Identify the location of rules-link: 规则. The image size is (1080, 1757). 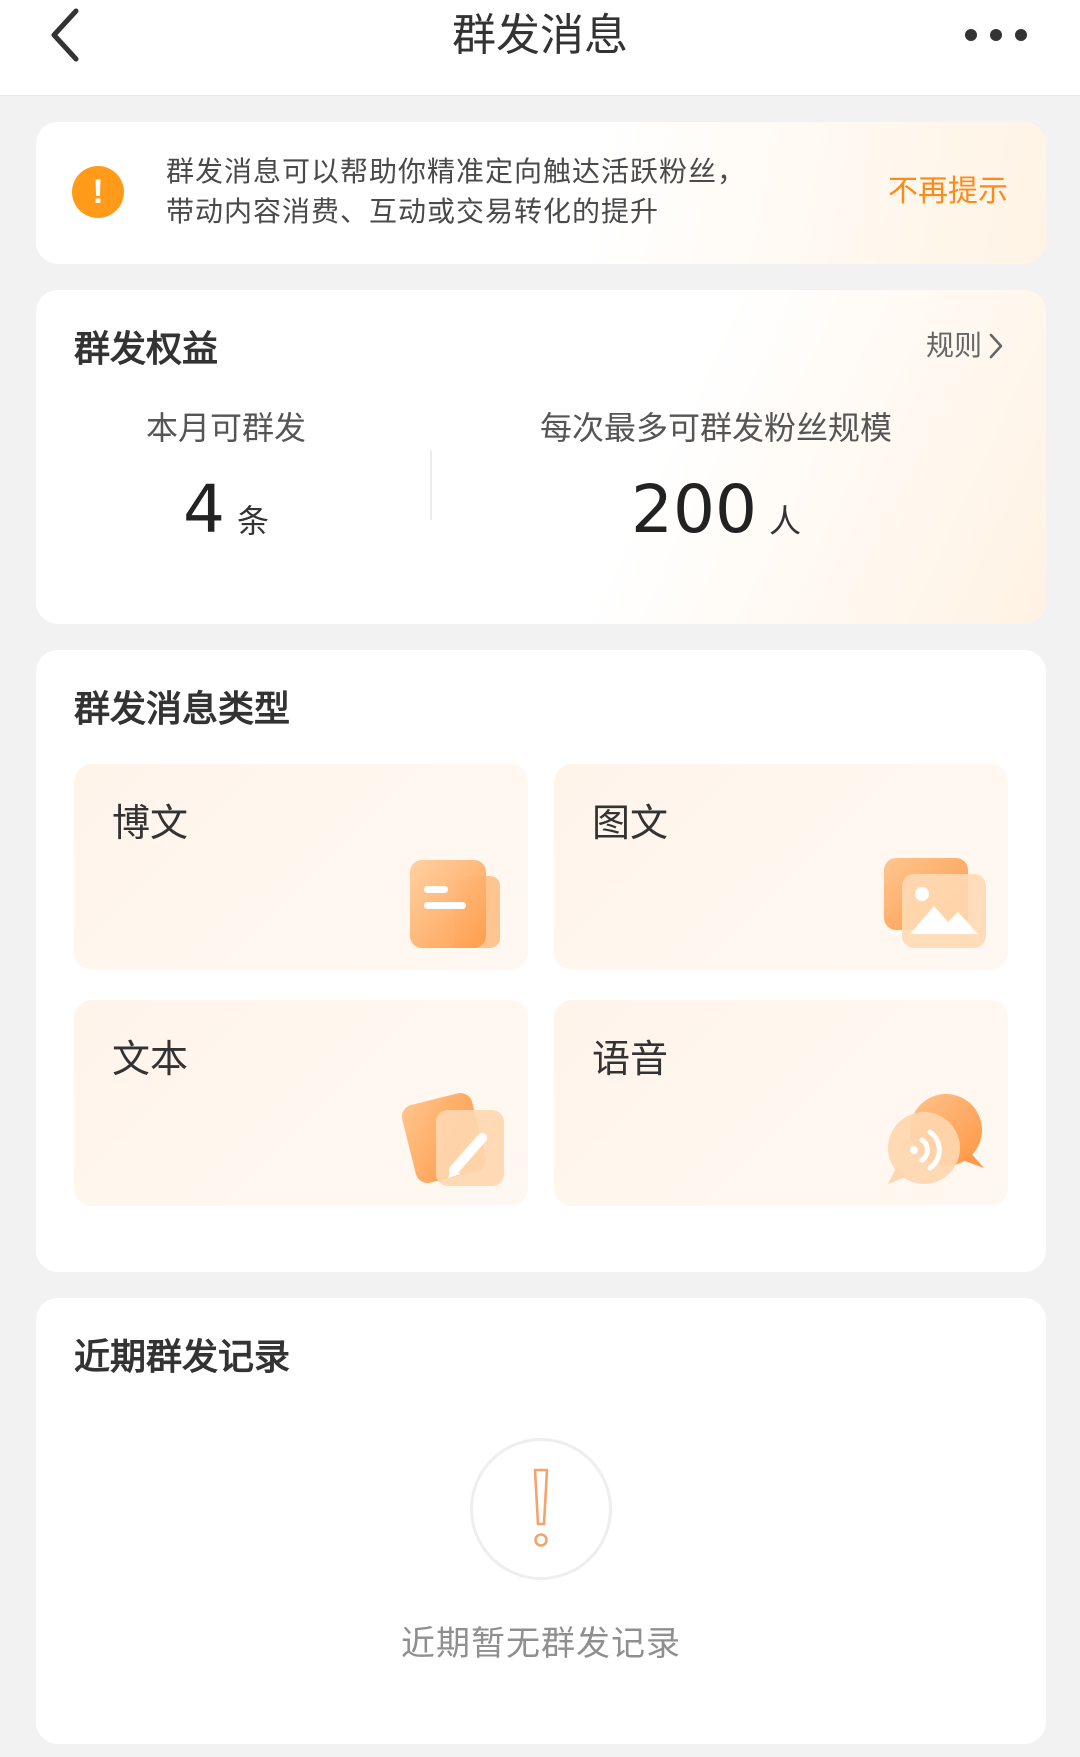
(965, 346).